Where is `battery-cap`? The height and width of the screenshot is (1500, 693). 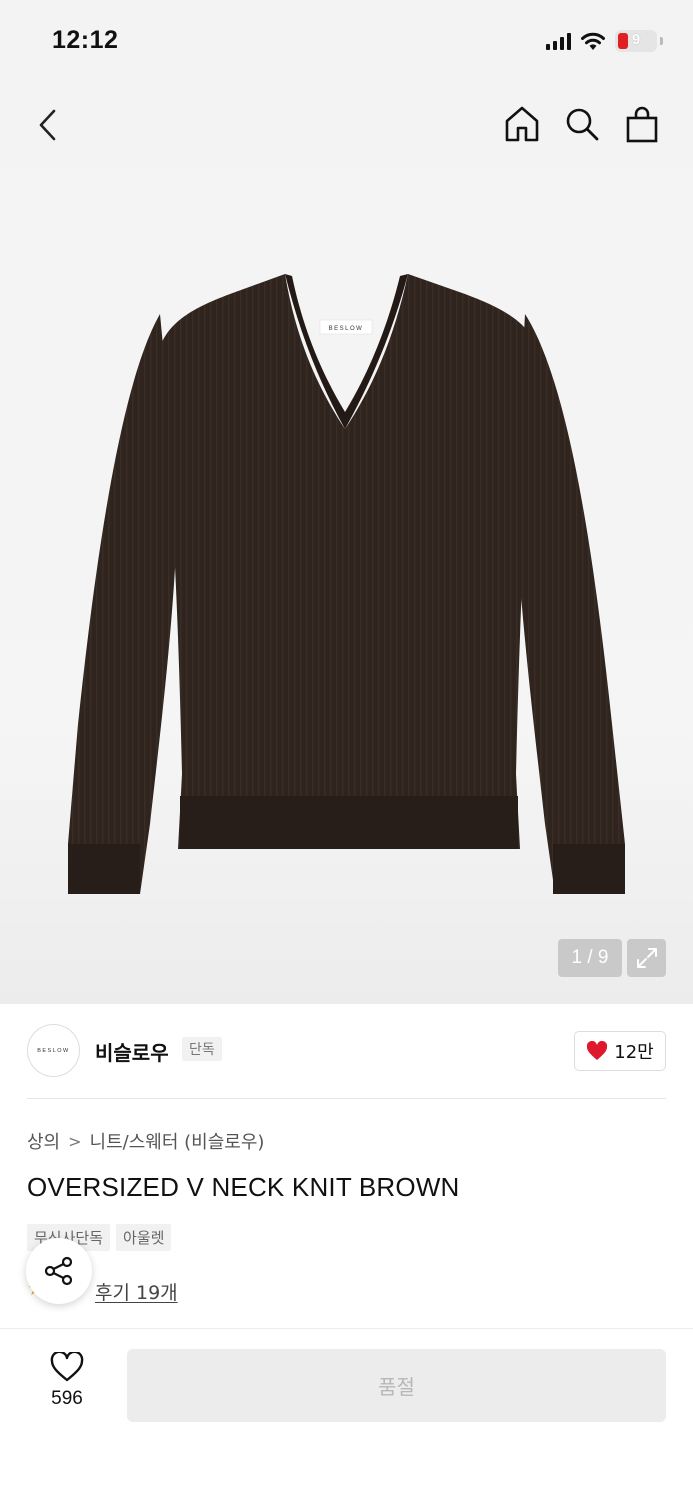 battery-cap is located at coordinates (661, 41).